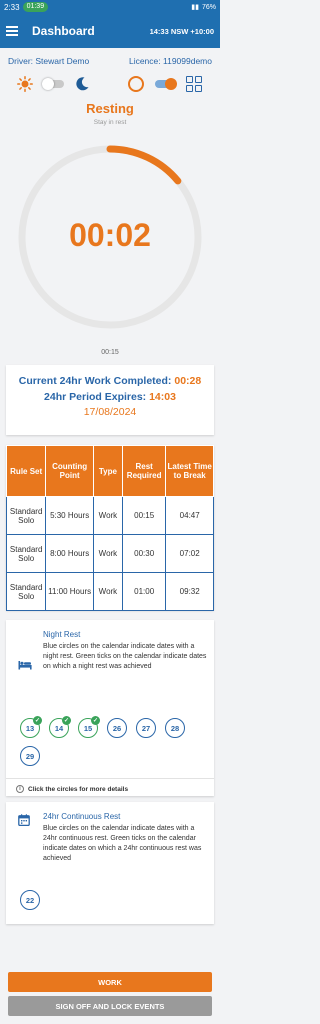 The image size is (320, 1024). Describe the element at coordinates (144, 515) in the screenshot. I see `cell-rest-required: 00:15` at that location.